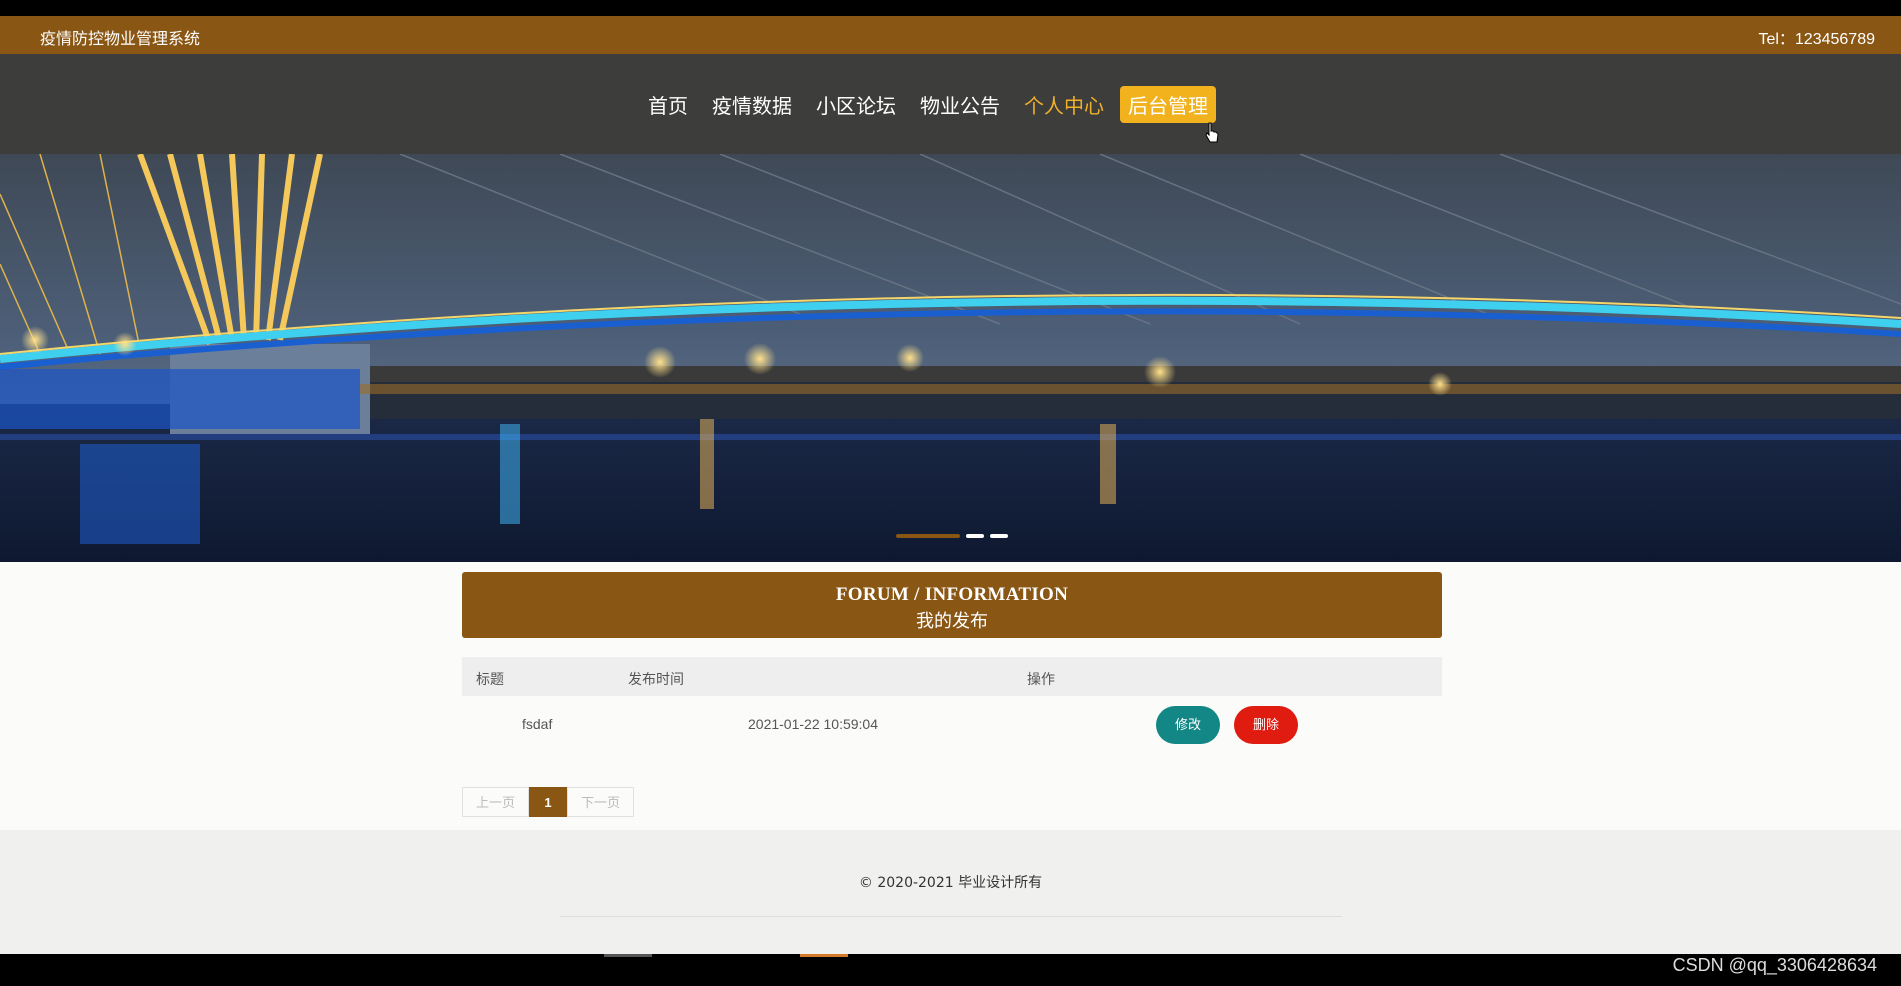  Describe the element at coordinates (950, 970) in the screenshot. I see `video-bottom-strip` at that location.